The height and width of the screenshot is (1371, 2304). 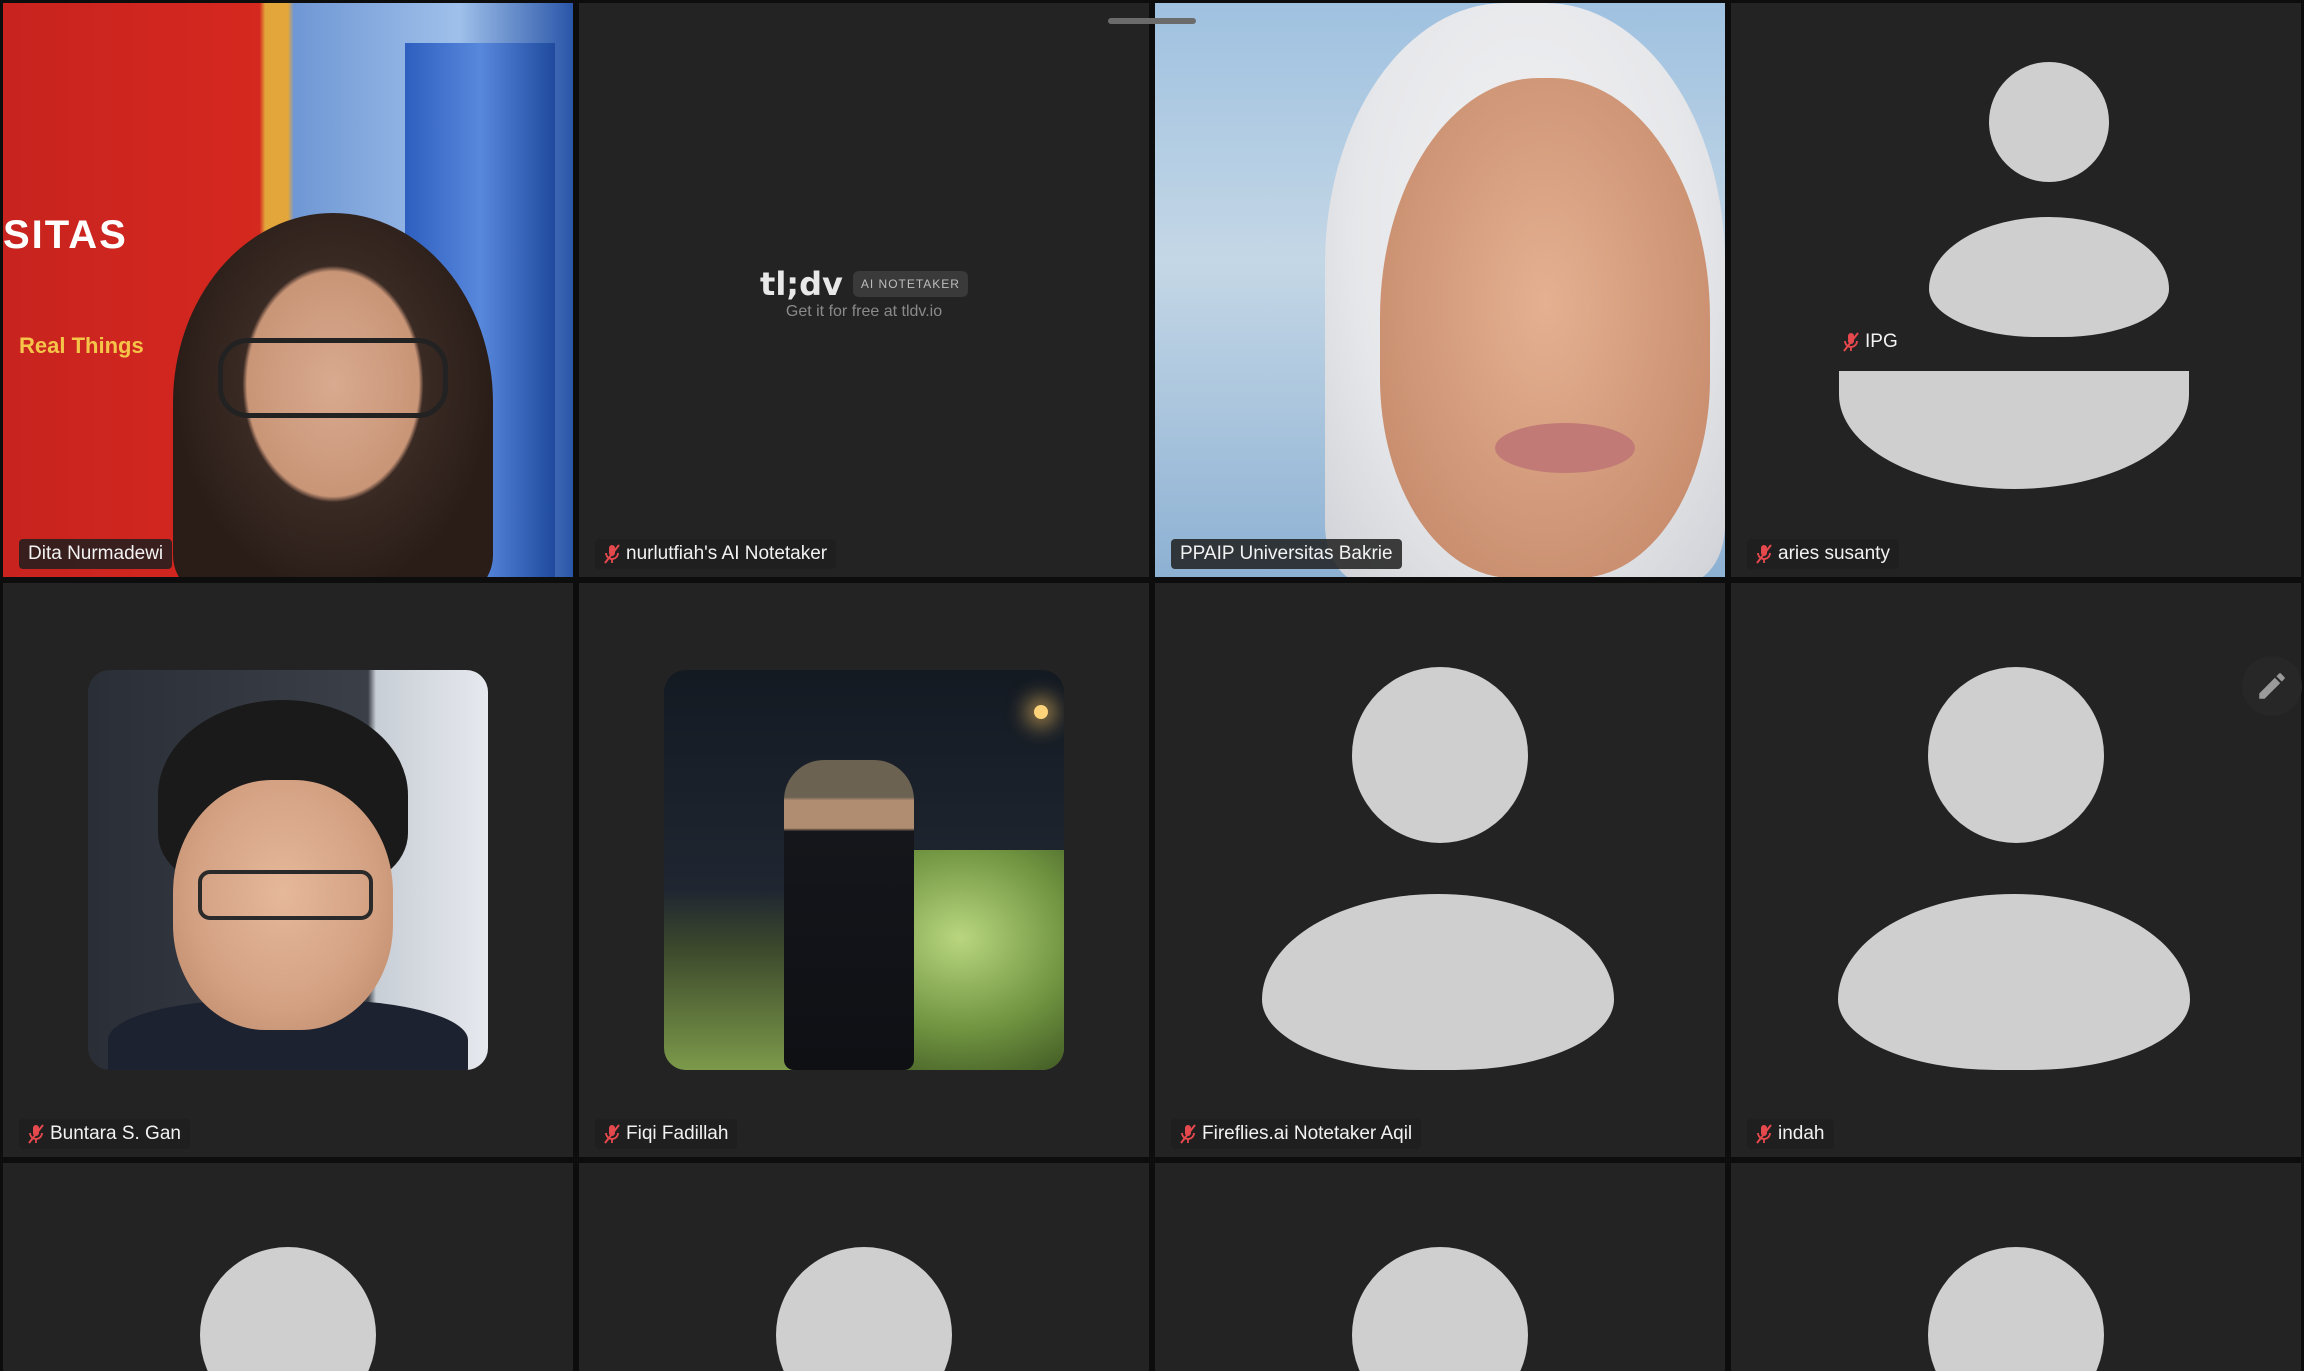 I want to click on participant-tile-indah: indah, so click(x=2016, y=870).